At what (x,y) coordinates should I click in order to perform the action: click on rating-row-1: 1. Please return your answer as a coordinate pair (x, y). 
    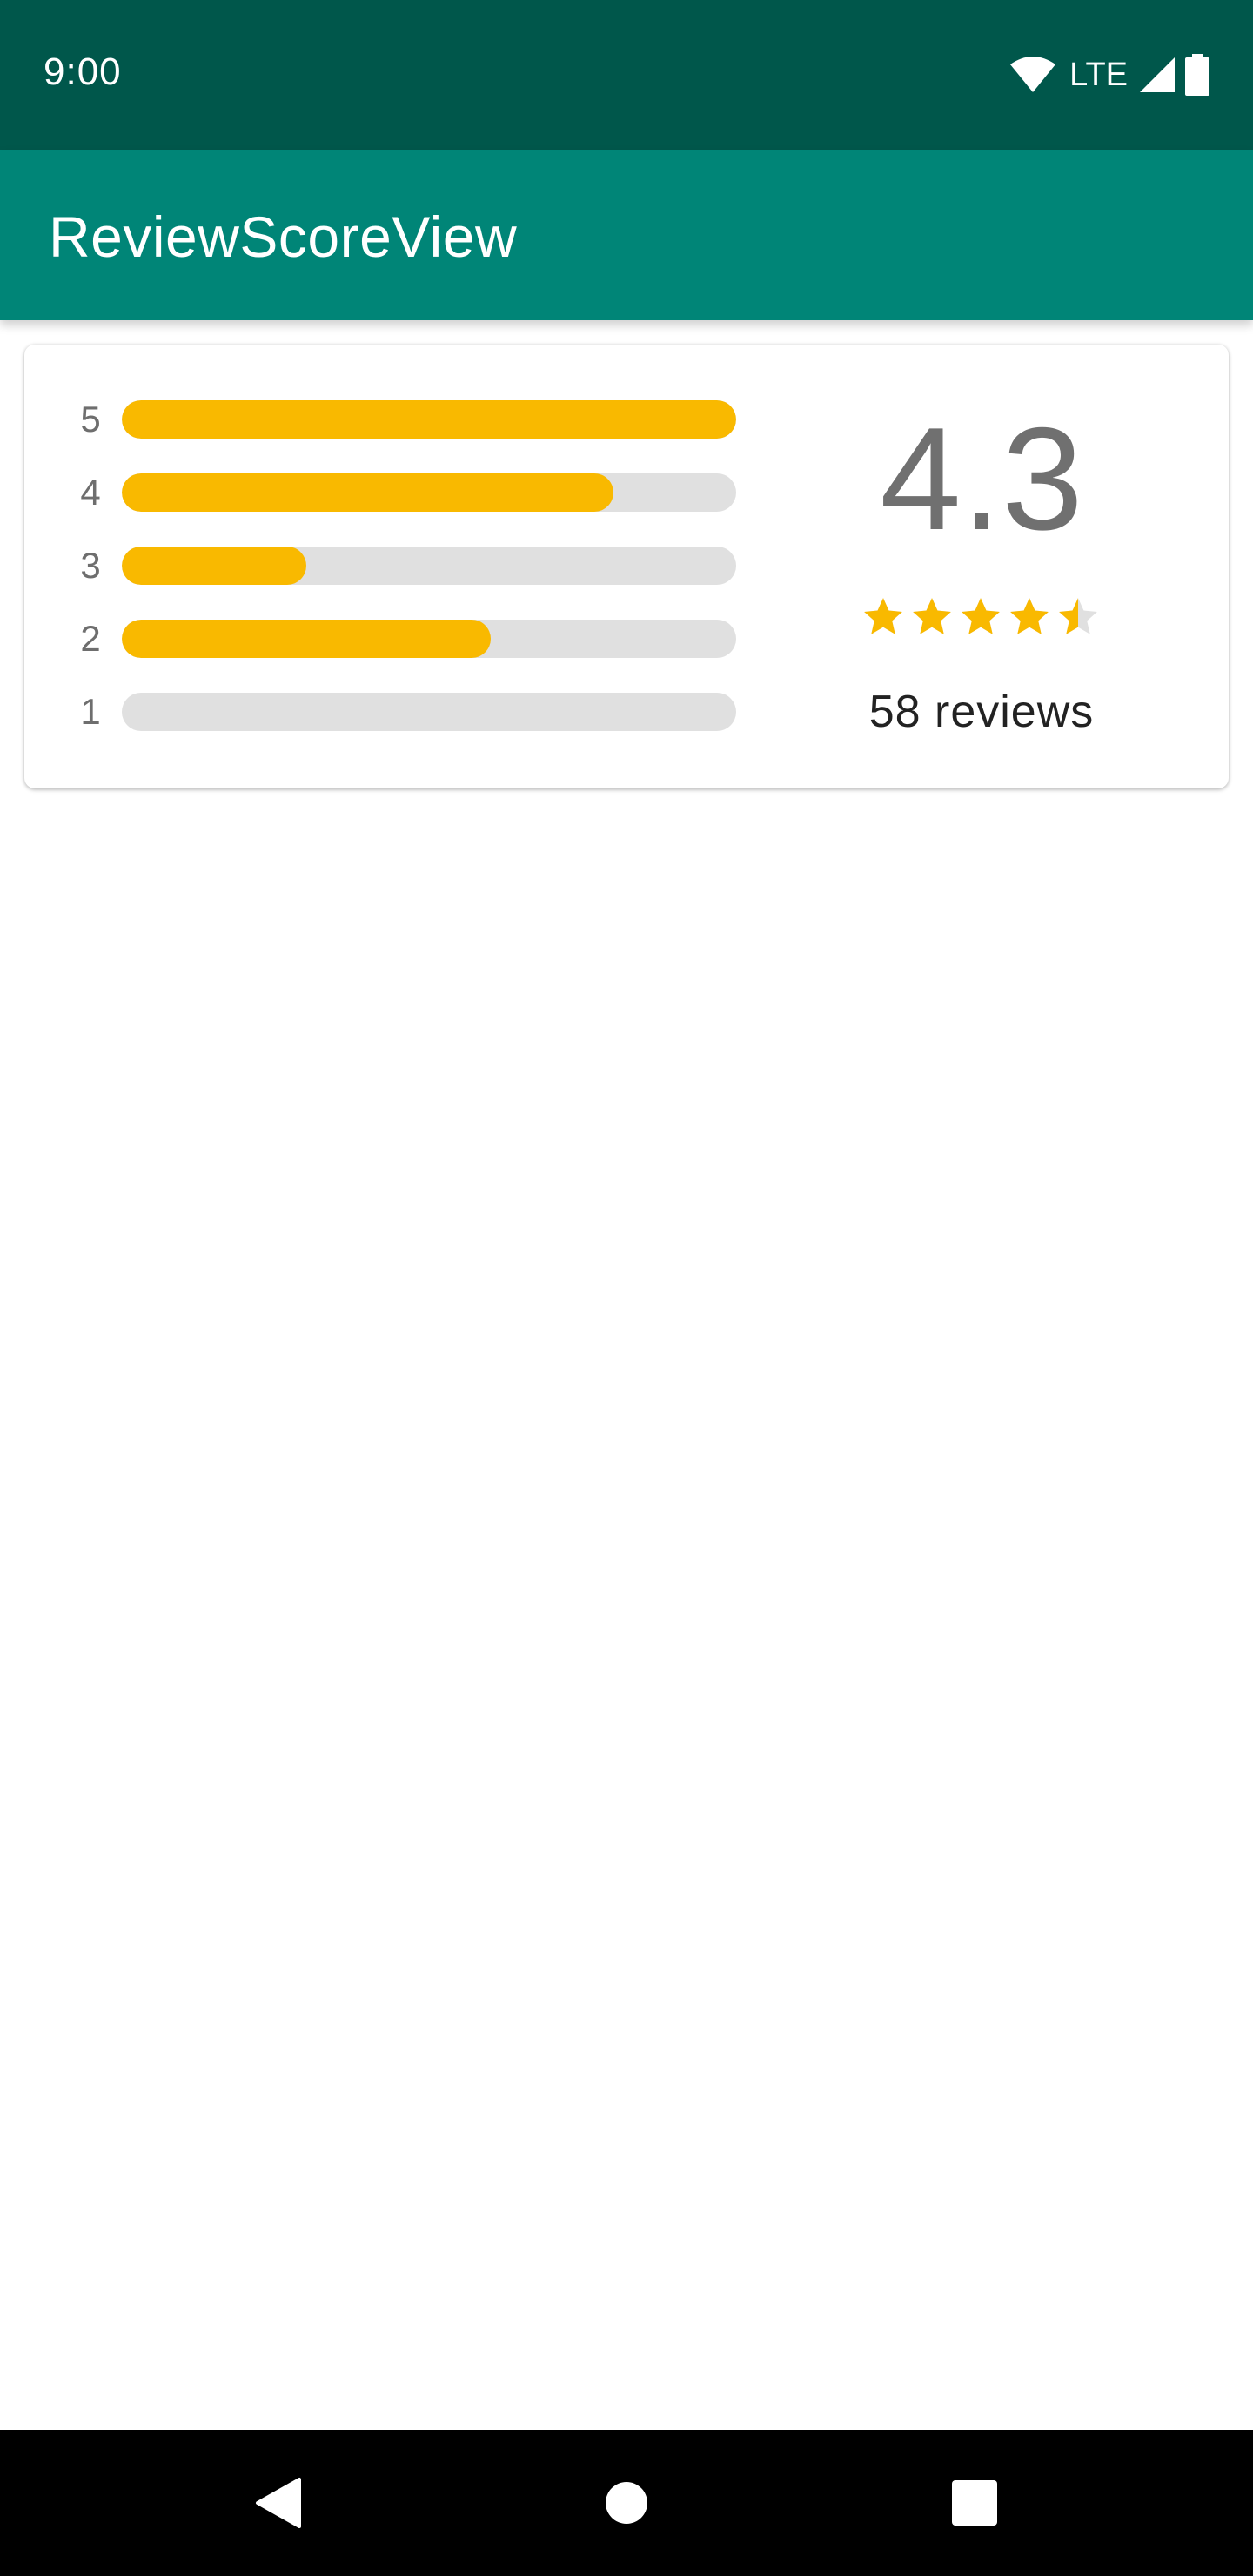
    Looking at the image, I should click on (402, 712).